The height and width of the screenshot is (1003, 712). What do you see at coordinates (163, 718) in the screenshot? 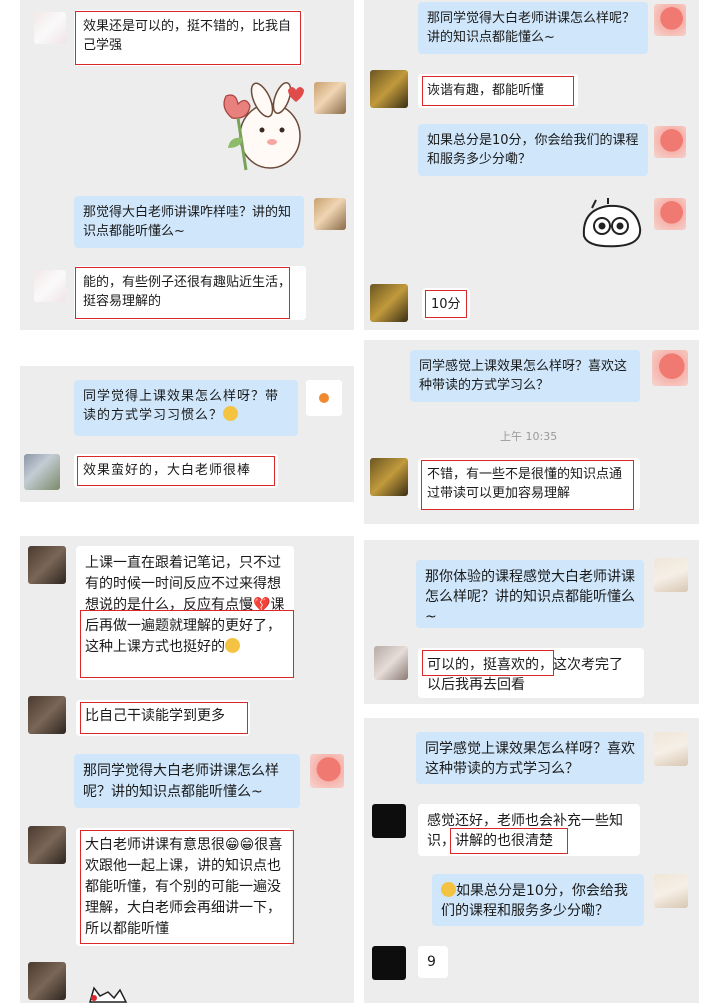
I see `chat-message: 比自己干读能学到更多` at bounding box center [163, 718].